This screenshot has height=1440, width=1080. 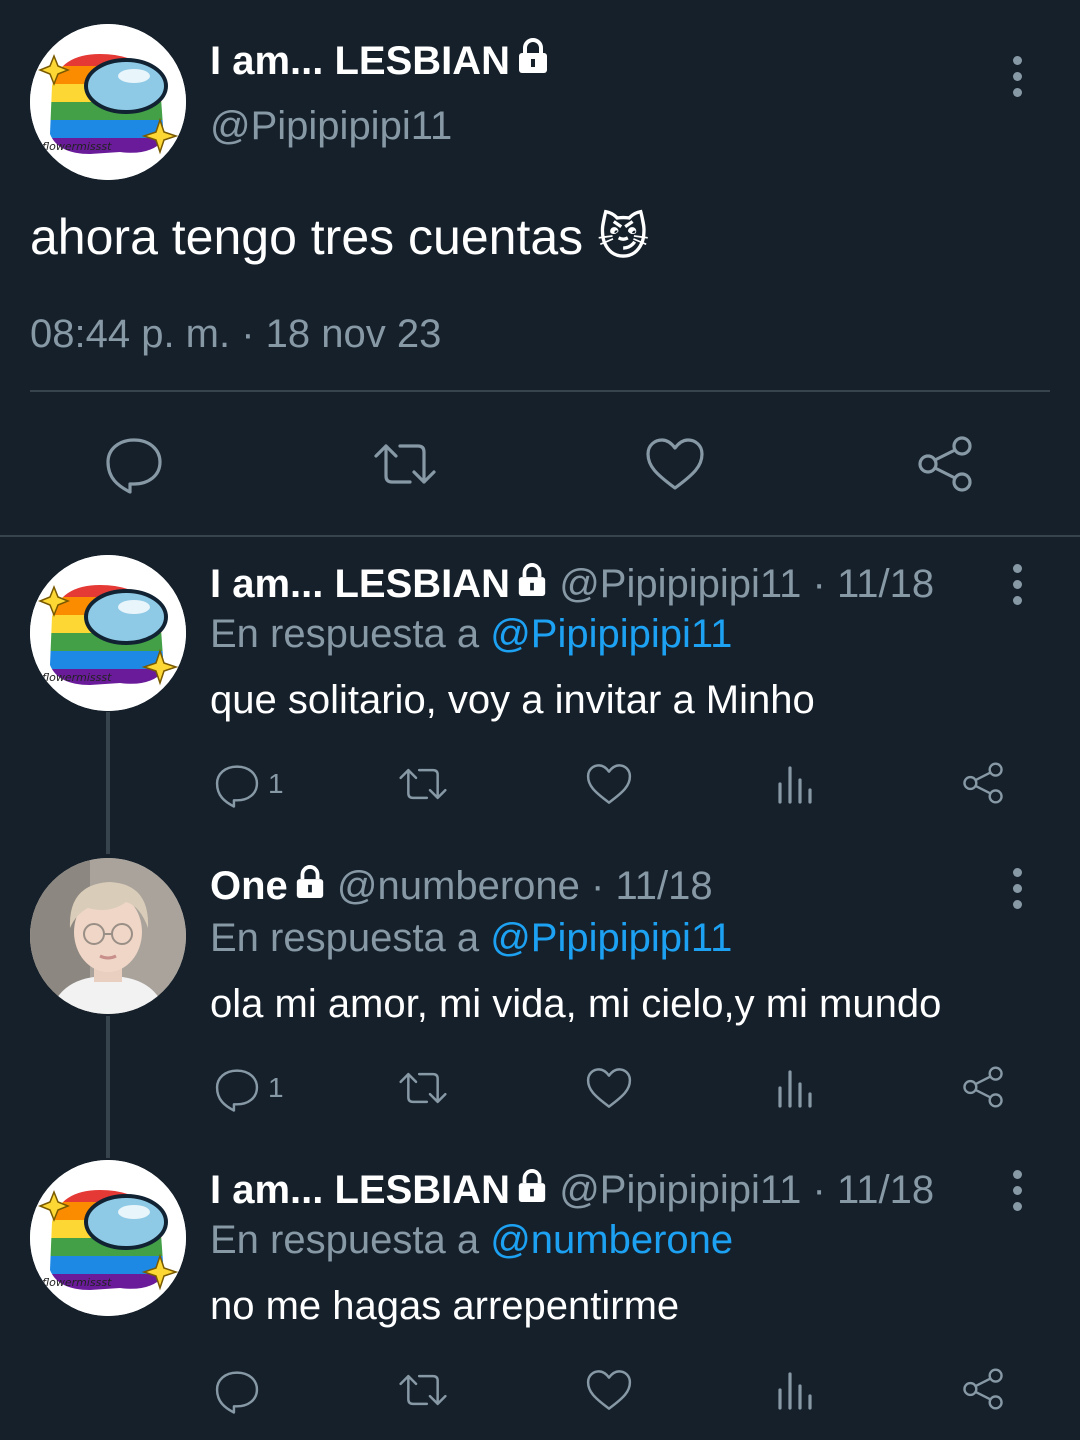 I want to click on avatar, so click(x=108, y=936).